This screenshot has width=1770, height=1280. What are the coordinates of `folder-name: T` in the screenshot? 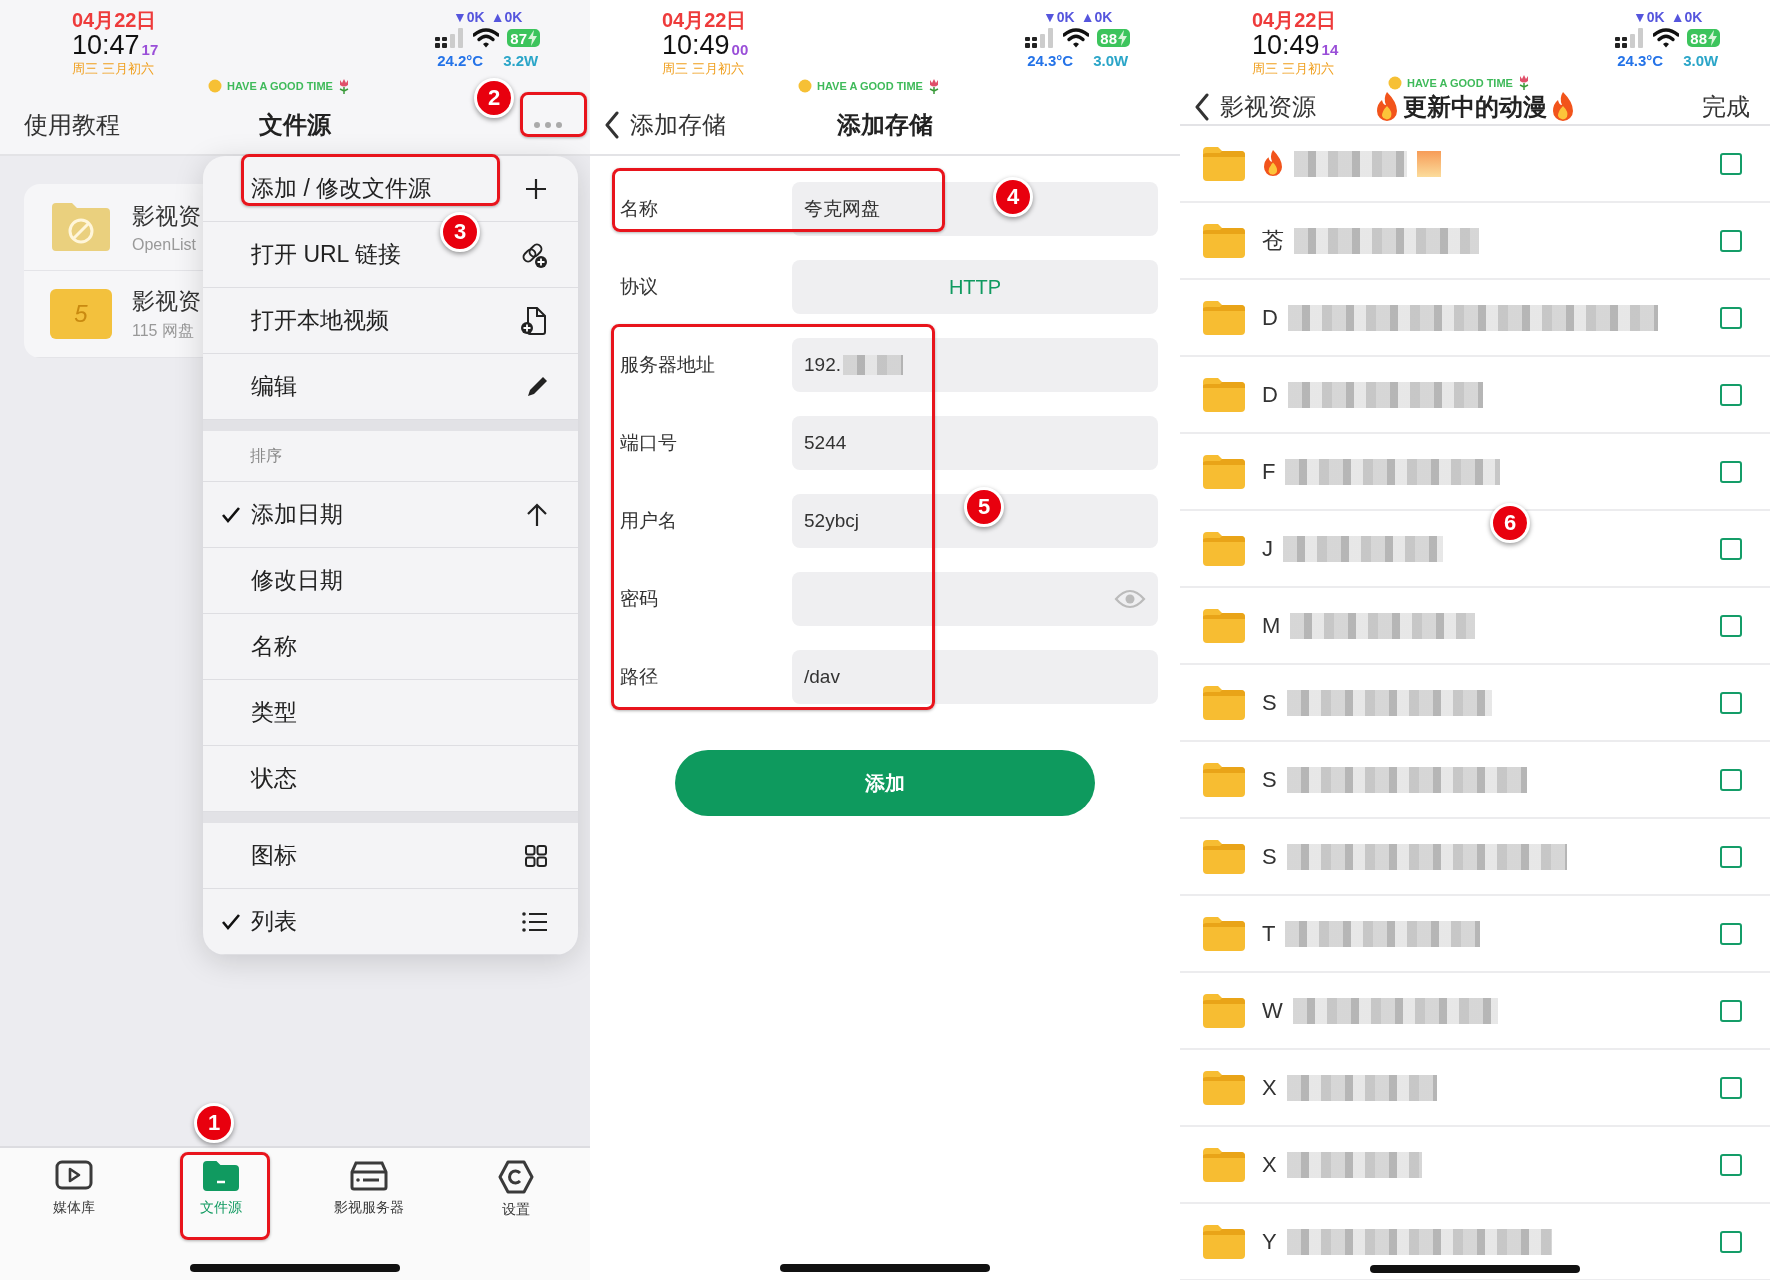 It's located at (1269, 933).